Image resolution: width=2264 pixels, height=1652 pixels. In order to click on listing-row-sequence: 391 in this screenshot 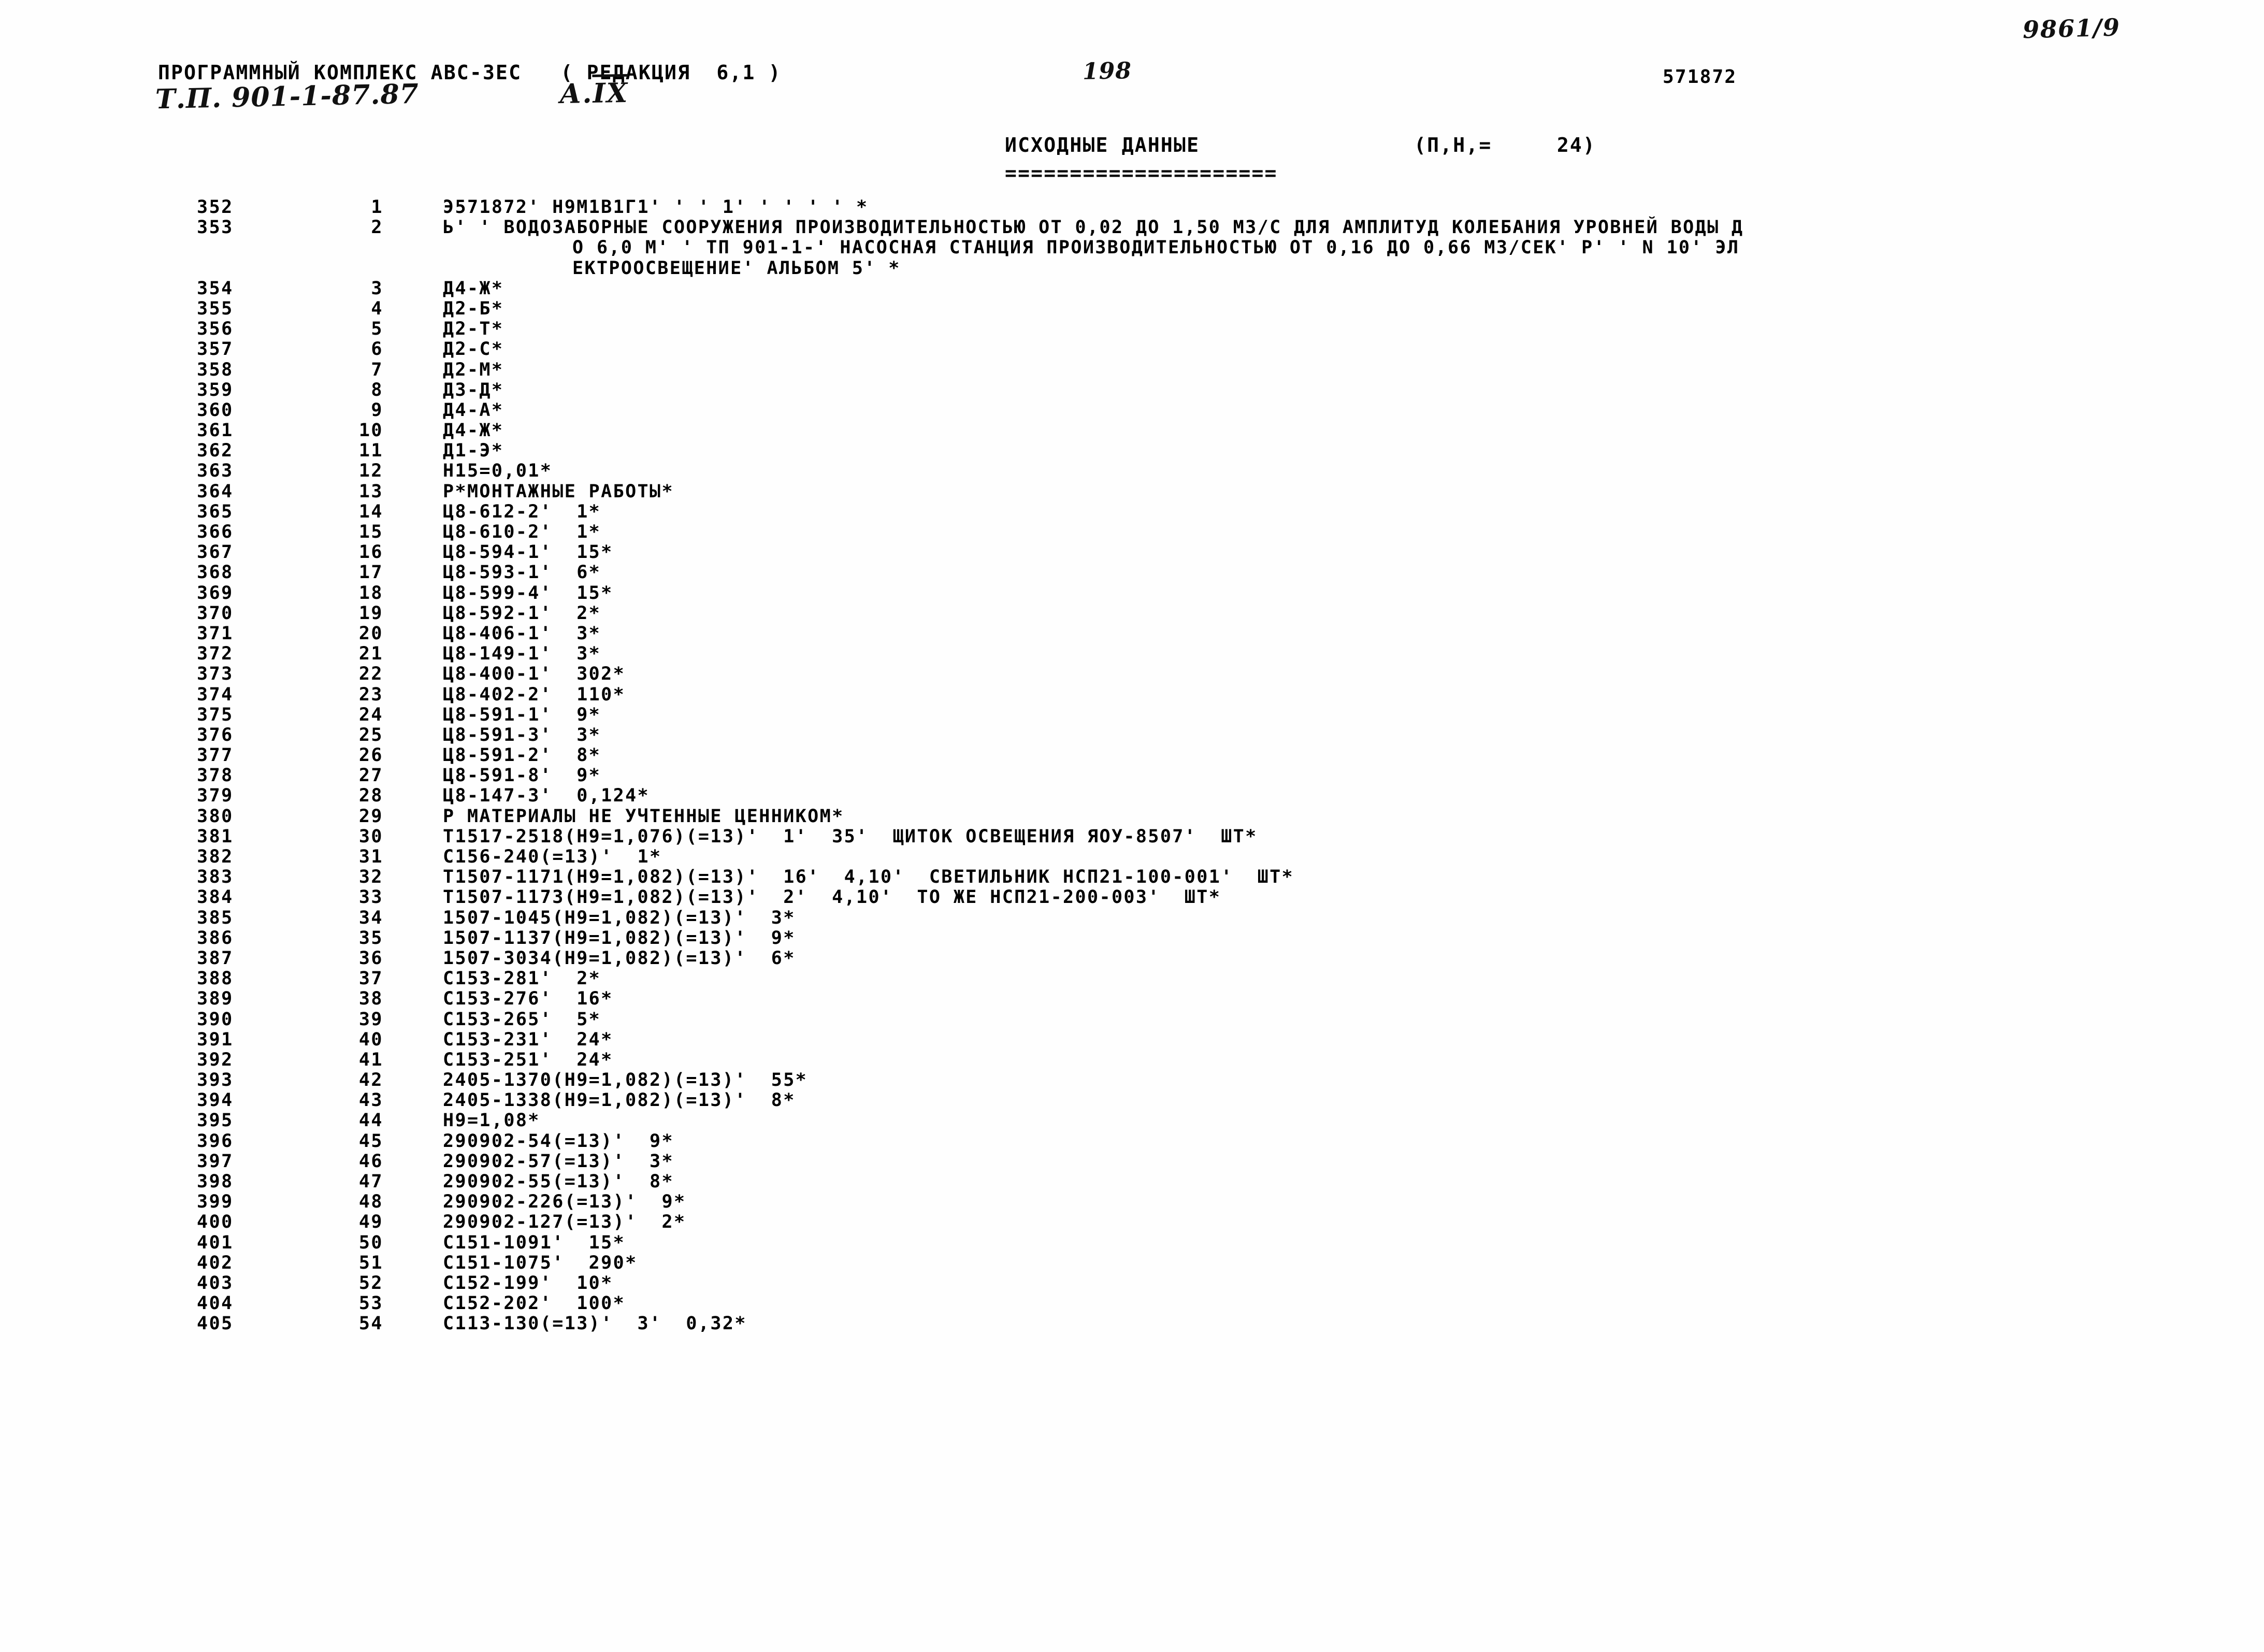, I will do `click(215, 1040)`.